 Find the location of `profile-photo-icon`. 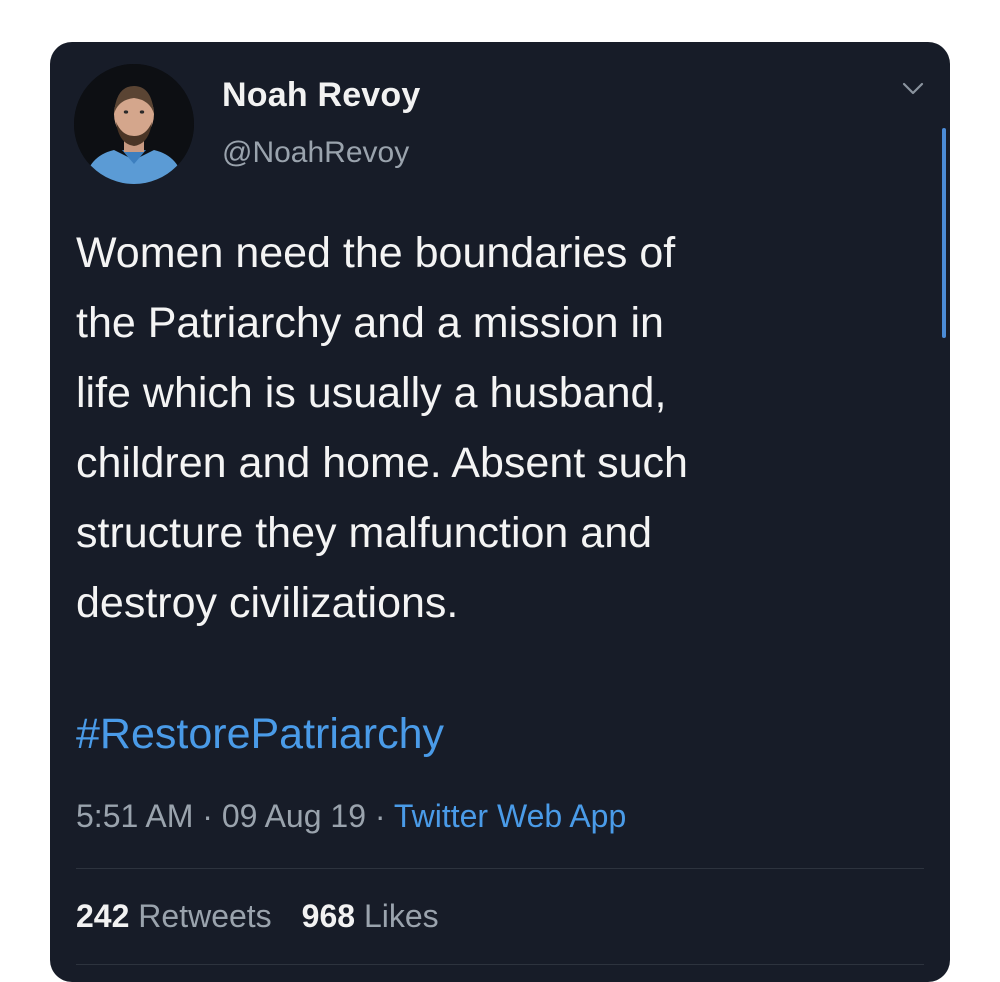

profile-photo-icon is located at coordinates (134, 124).